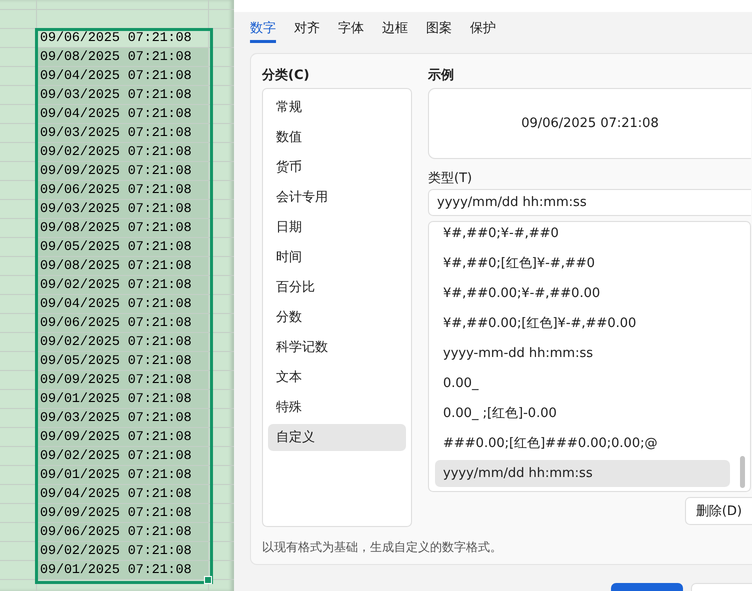 This screenshot has height=591, width=752. What do you see at coordinates (208, 580) in the screenshot?
I see `fill-handle` at bounding box center [208, 580].